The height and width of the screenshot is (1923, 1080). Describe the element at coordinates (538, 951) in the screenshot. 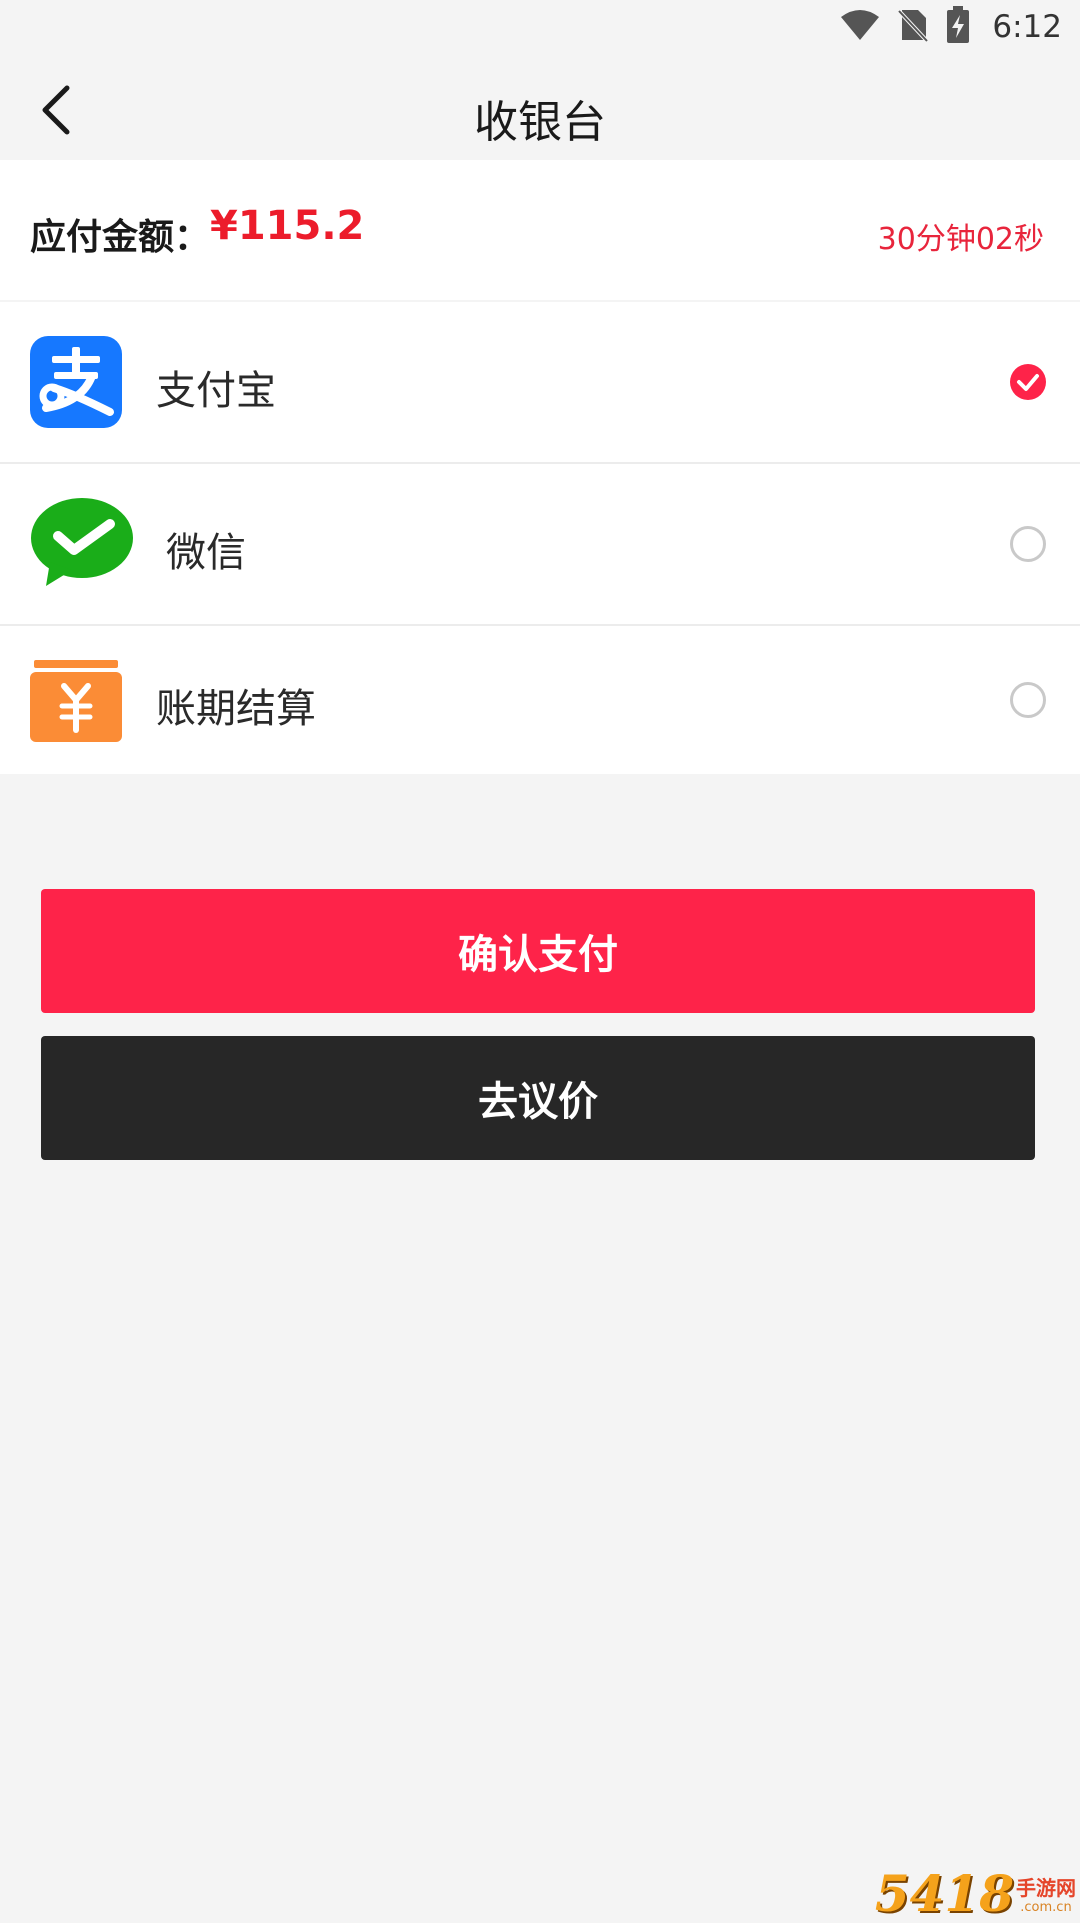

I see `confirm-payment-button: 确认支付` at that location.